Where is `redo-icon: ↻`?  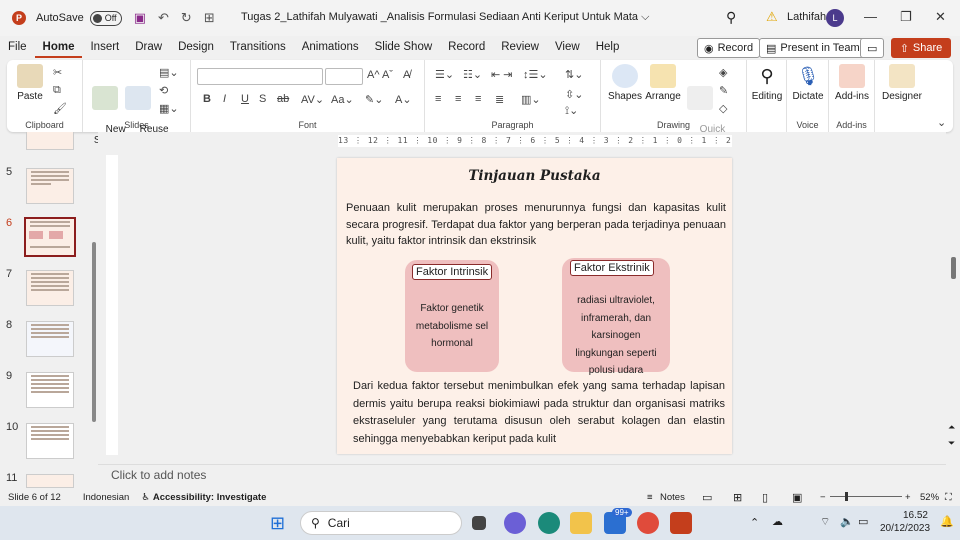 redo-icon: ↻ is located at coordinates (186, 18).